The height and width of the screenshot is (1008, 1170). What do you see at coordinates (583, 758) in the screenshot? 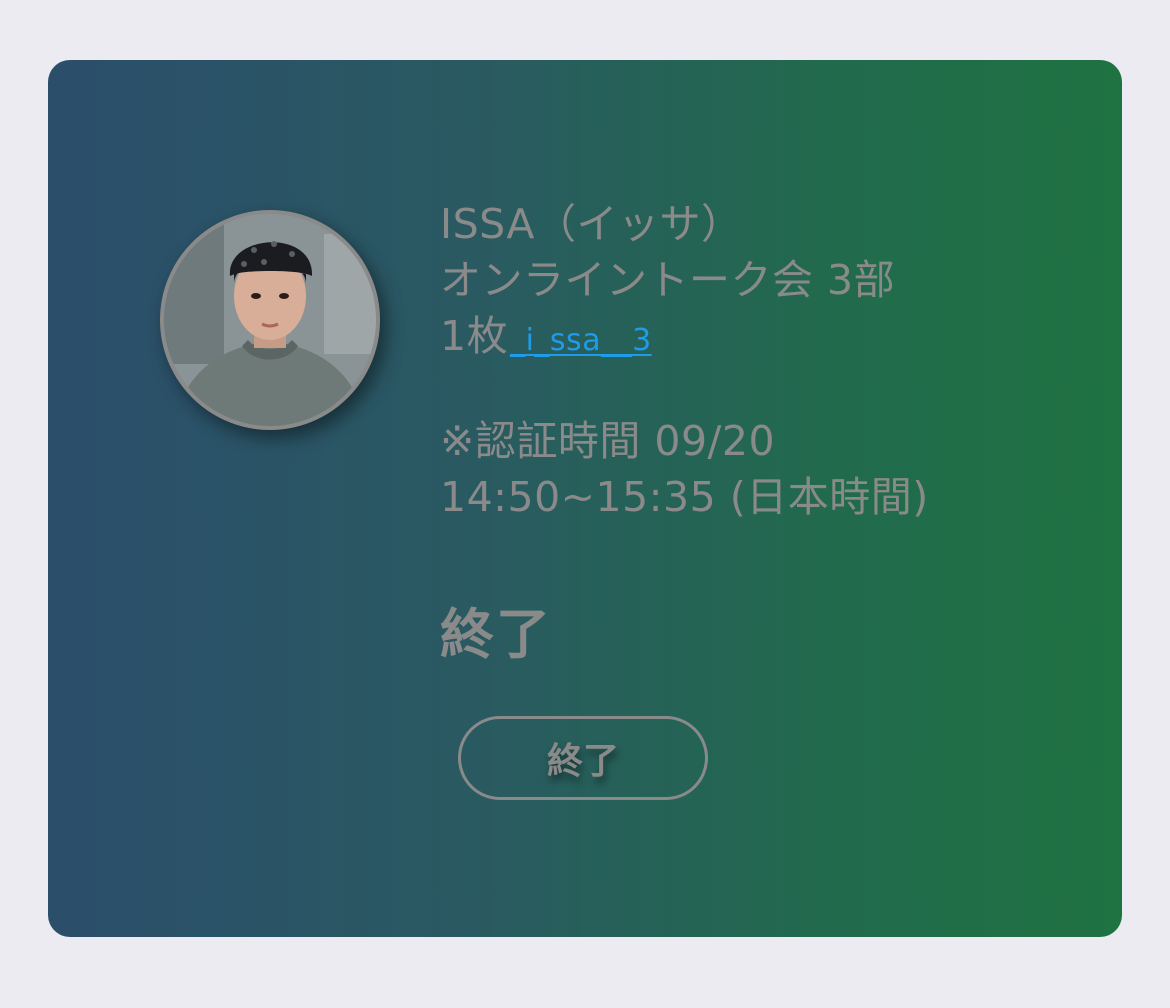
I see `end-button: 終了` at bounding box center [583, 758].